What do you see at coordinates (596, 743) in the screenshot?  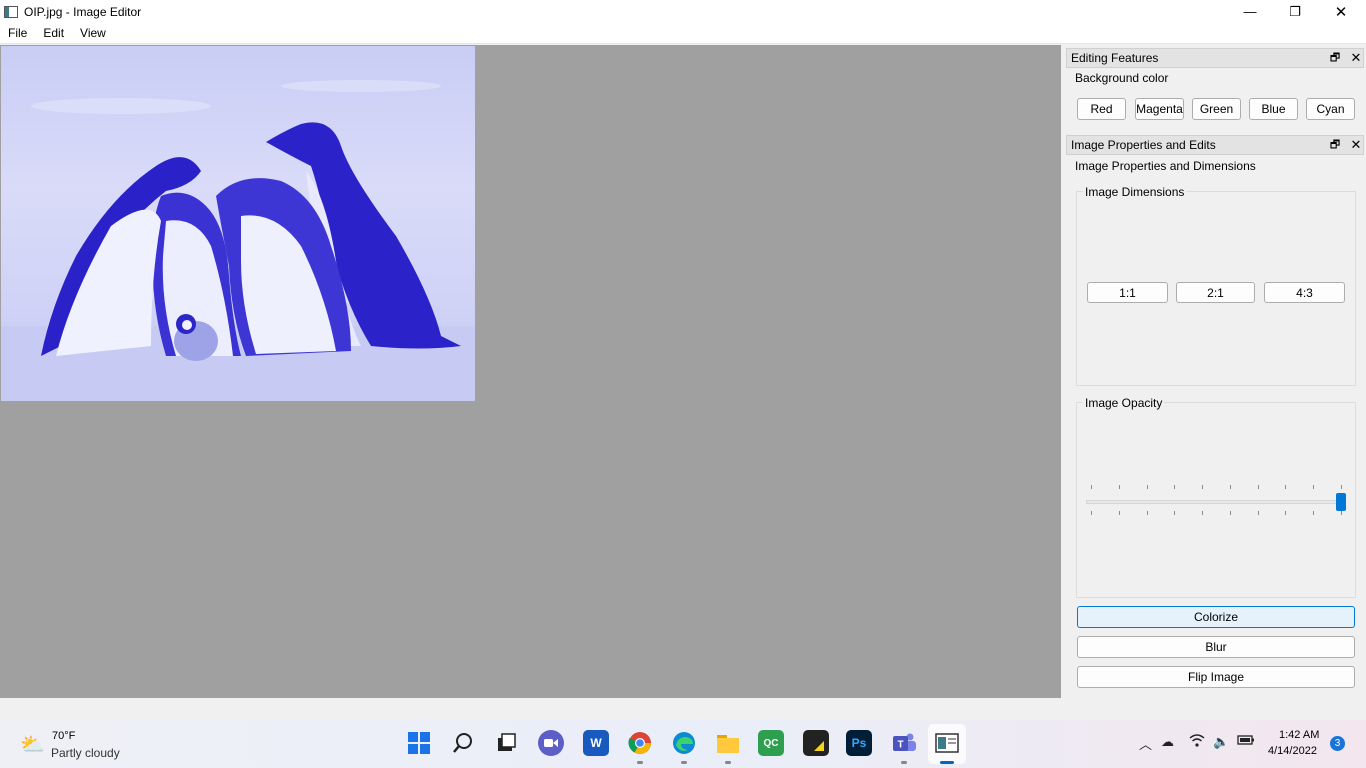 I see `word-icon: W` at bounding box center [596, 743].